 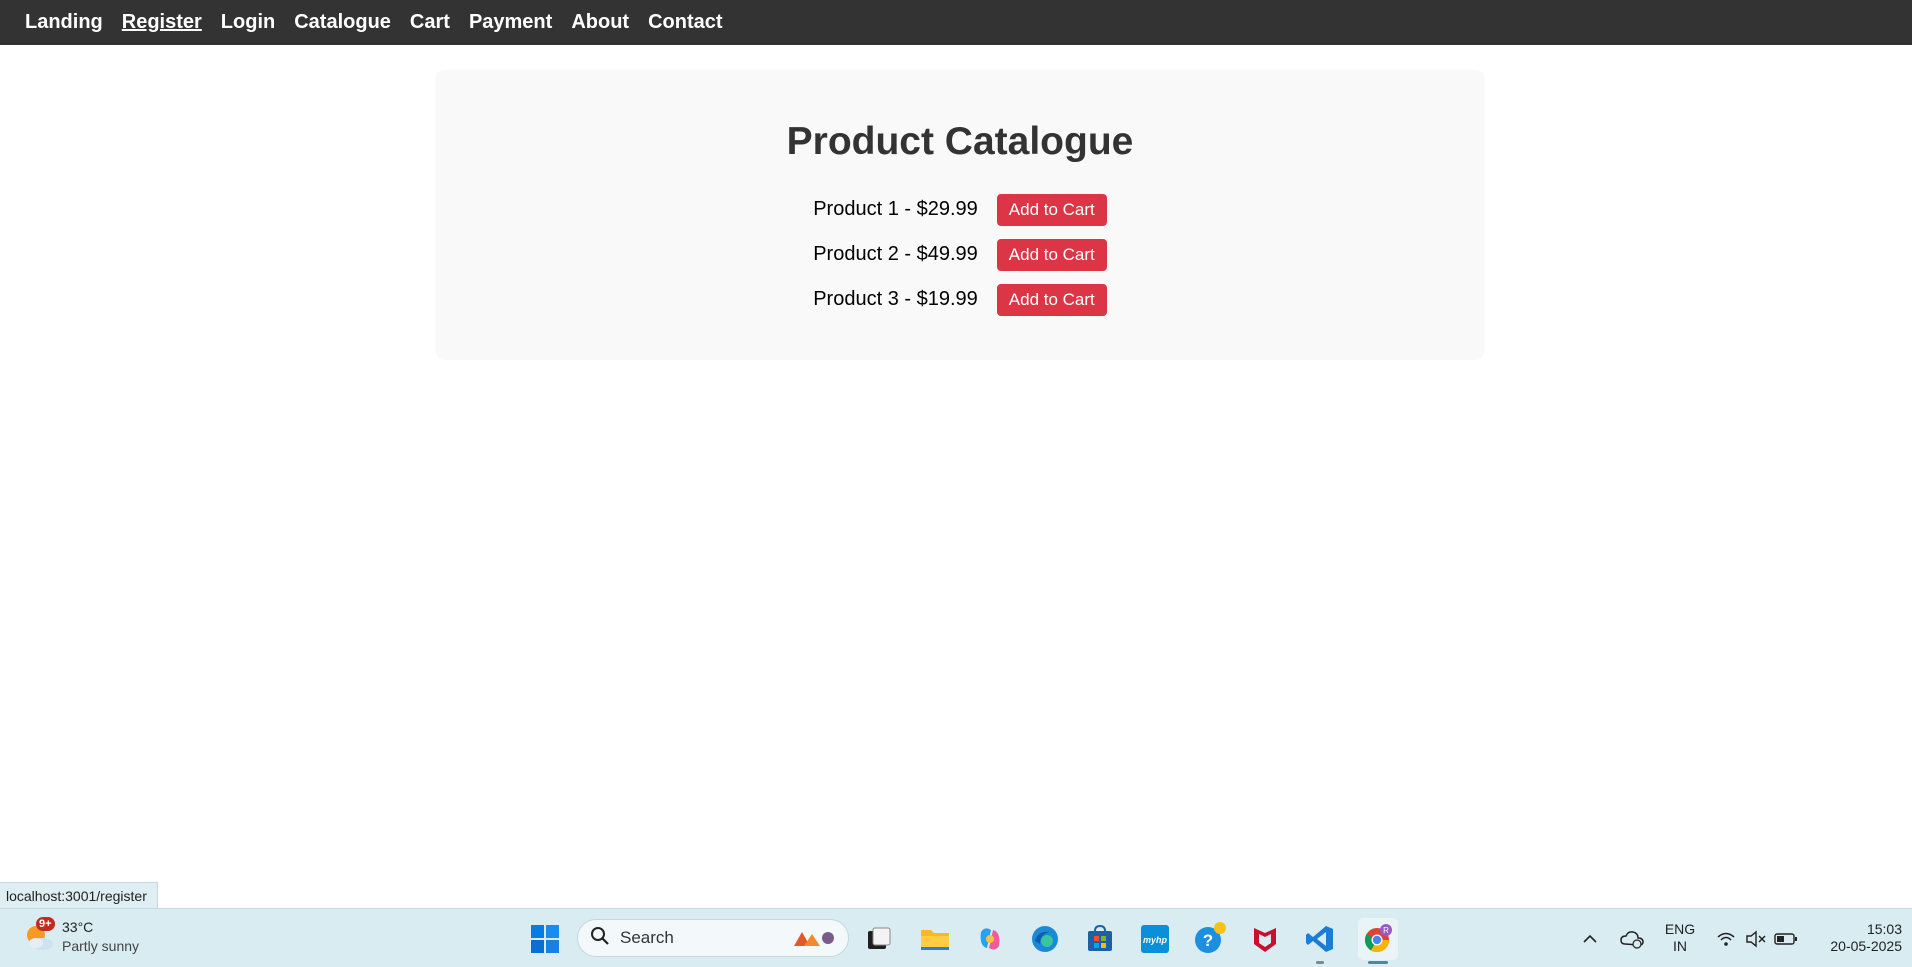 I want to click on speaker-muted-icon, so click(x=1756, y=939).